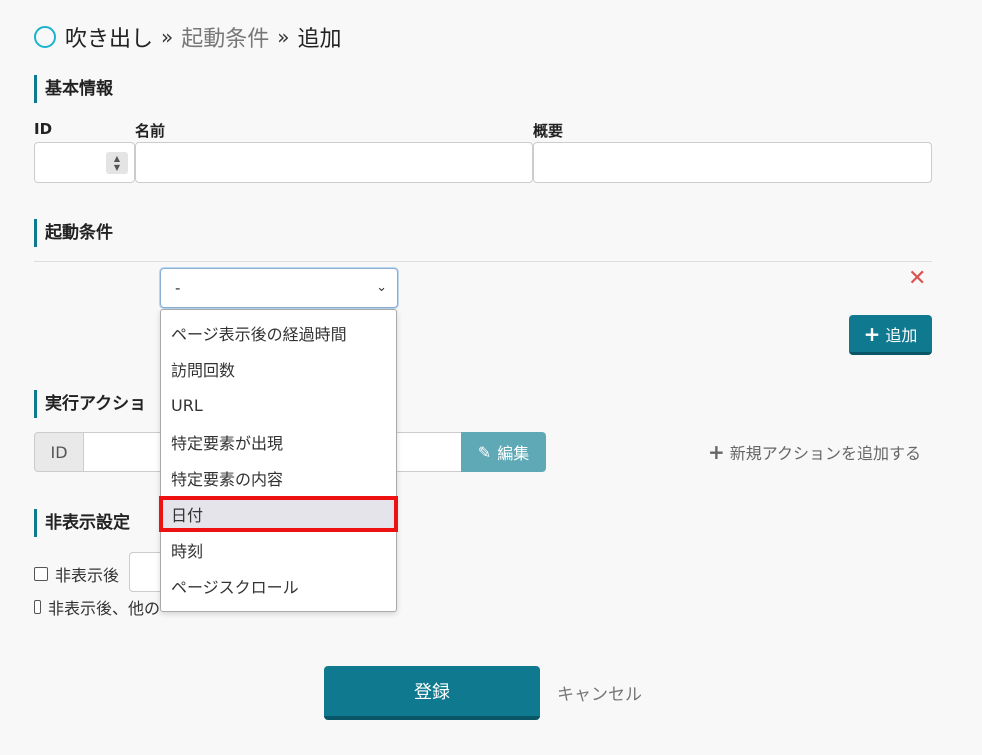  I want to click on chevron-down-icon: ⌄, so click(381, 287).